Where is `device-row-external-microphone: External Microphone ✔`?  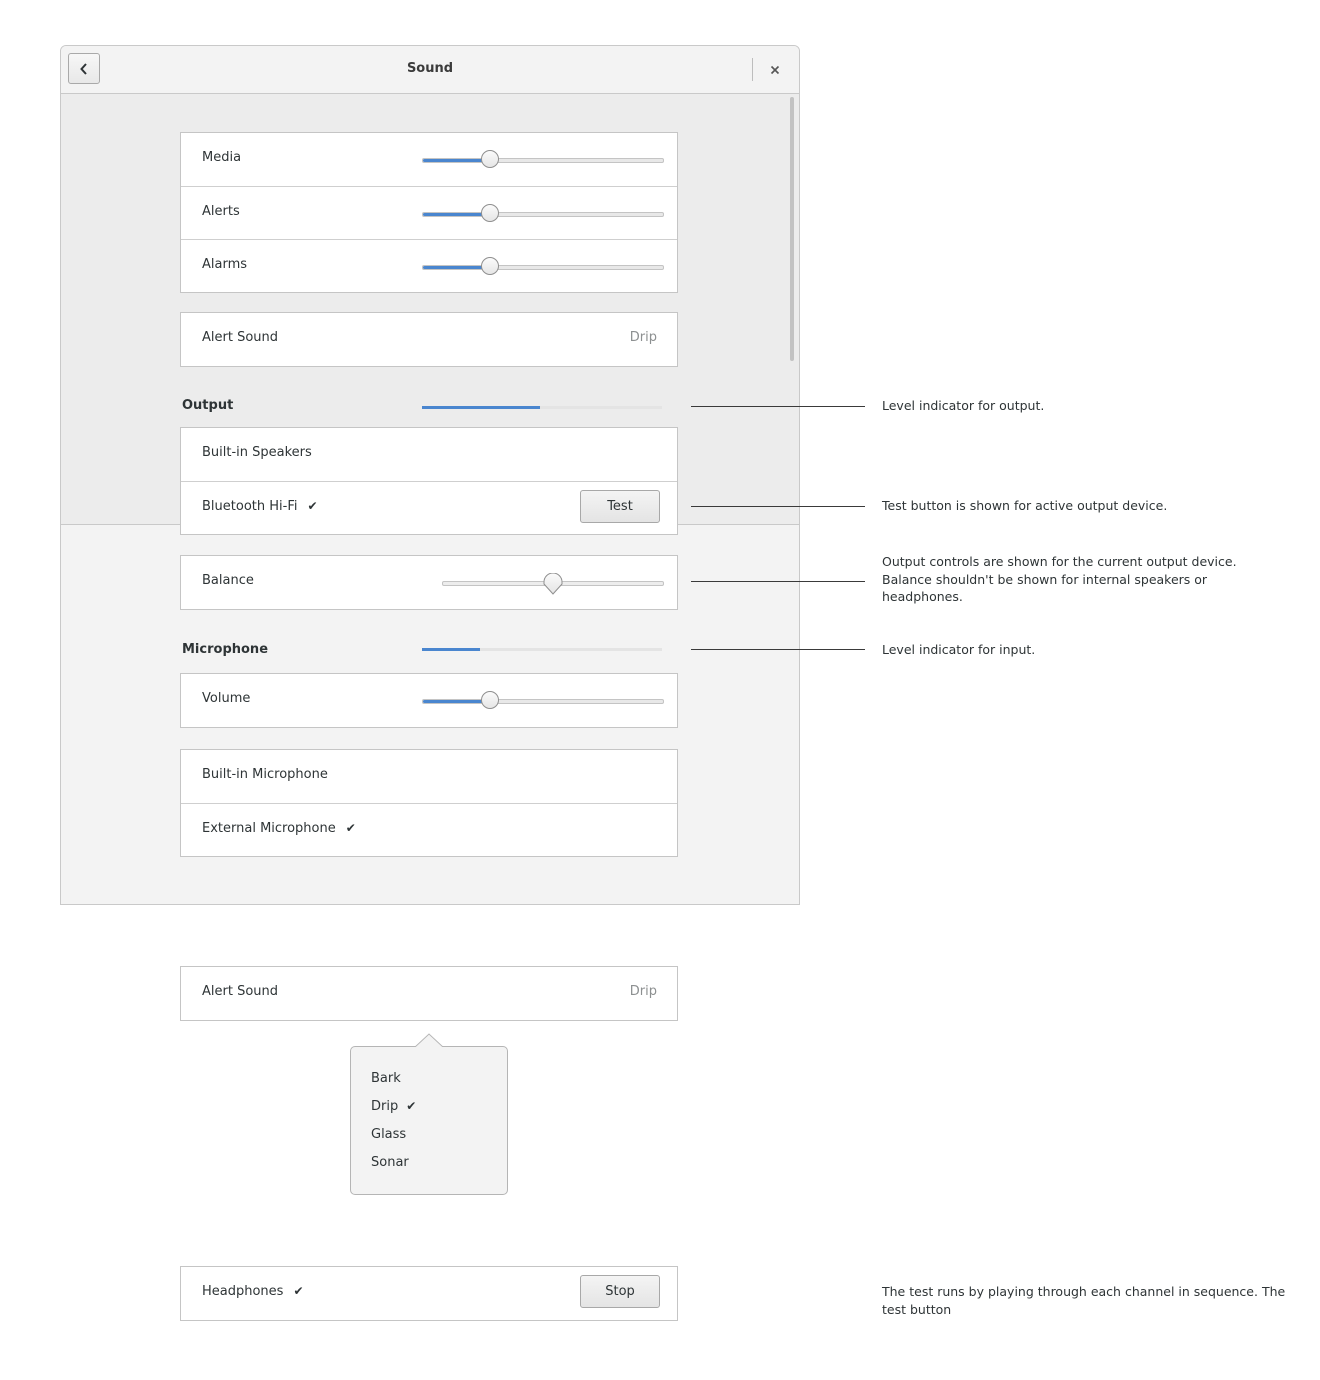 device-row-external-microphone: External Microphone ✔ is located at coordinates (429, 829).